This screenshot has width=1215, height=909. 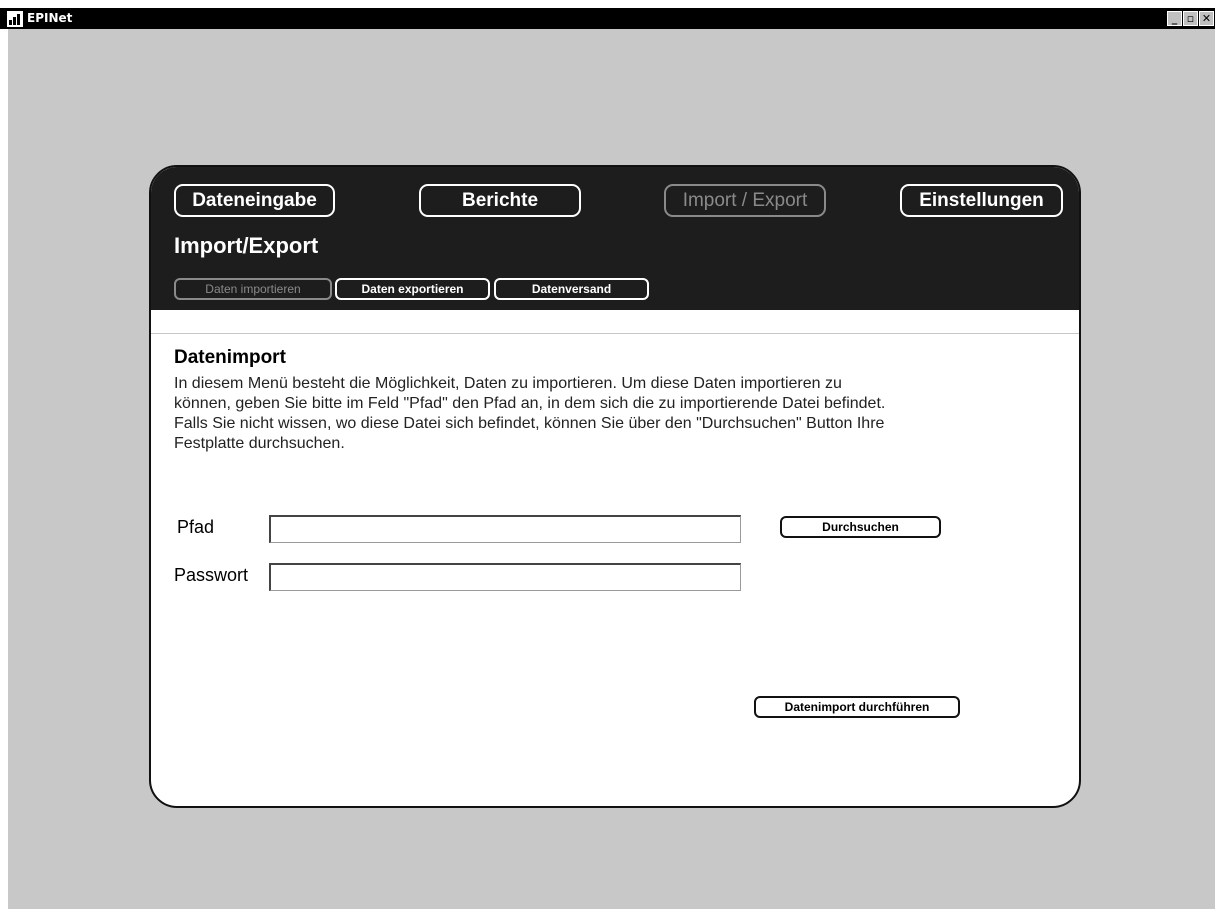 What do you see at coordinates (857, 707) in the screenshot?
I see `import-submit-button: Datenimport durchführen` at bounding box center [857, 707].